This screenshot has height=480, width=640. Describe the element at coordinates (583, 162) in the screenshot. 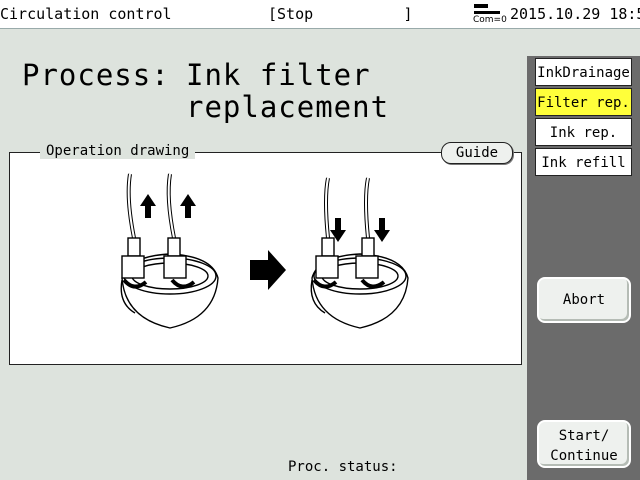

I see `tab-ink-refill: Ink refill` at that location.